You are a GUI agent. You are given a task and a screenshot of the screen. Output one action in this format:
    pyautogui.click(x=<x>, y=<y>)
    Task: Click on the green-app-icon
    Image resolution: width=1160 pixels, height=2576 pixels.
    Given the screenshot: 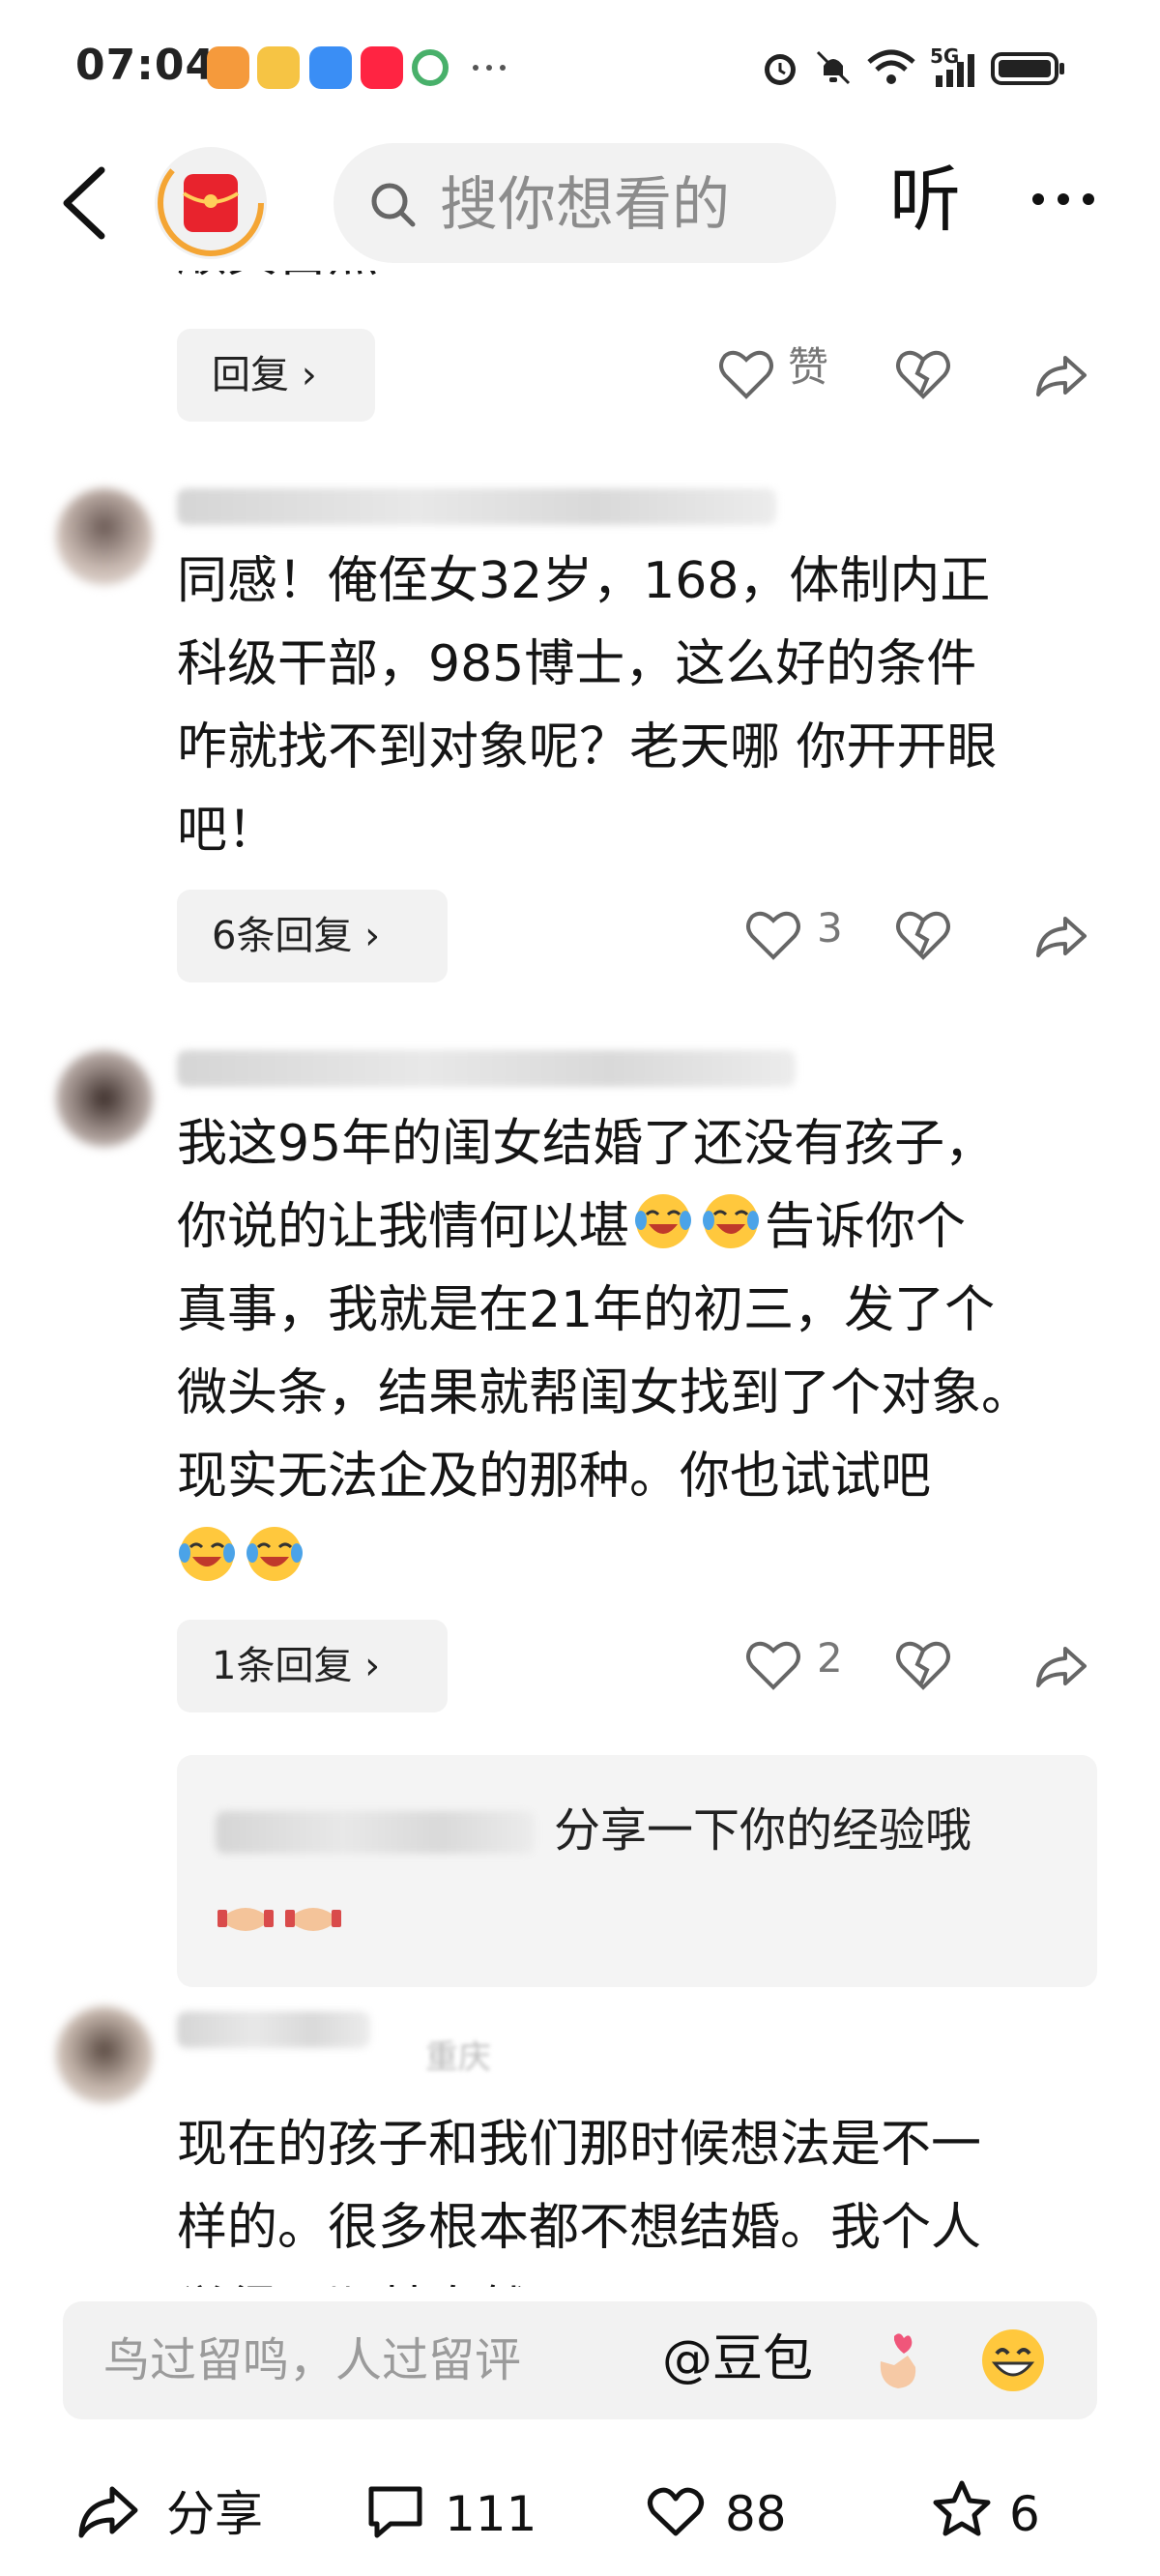 What is the action you would take?
    pyautogui.click(x=430, y=67)
    